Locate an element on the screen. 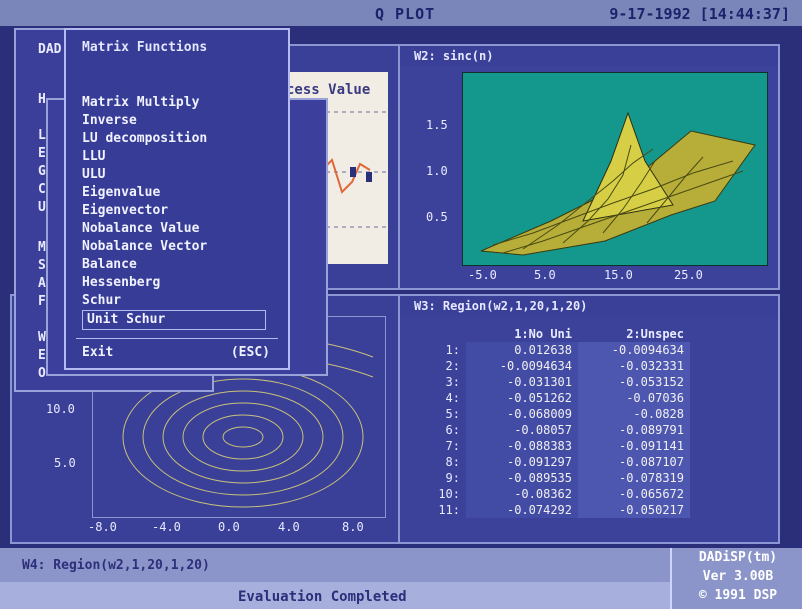  menu-item-inverse: Inverse is located at coordinates (174, 121).